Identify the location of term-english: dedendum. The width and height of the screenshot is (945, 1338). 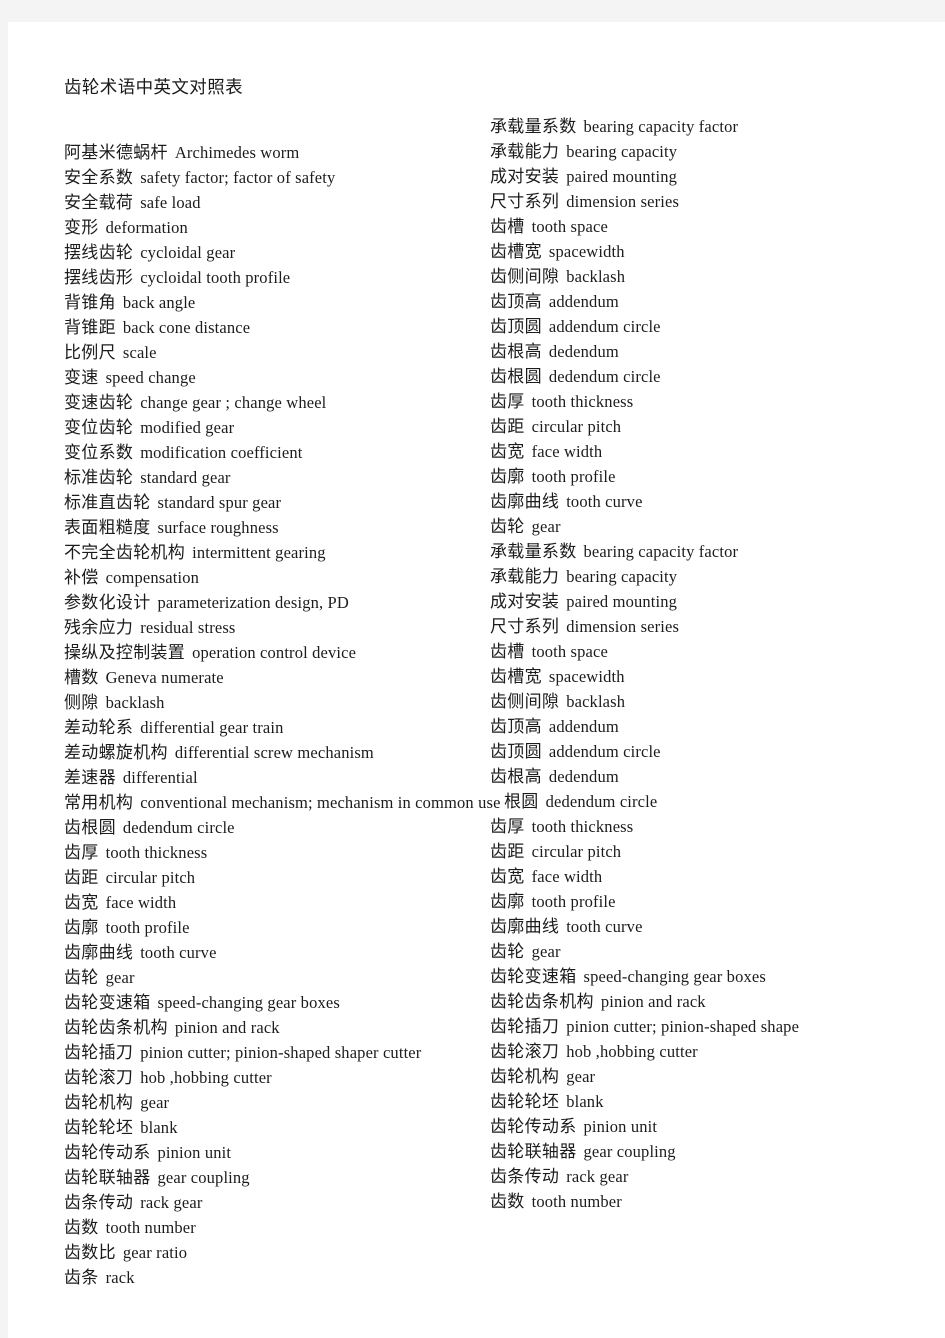
(583, 351).